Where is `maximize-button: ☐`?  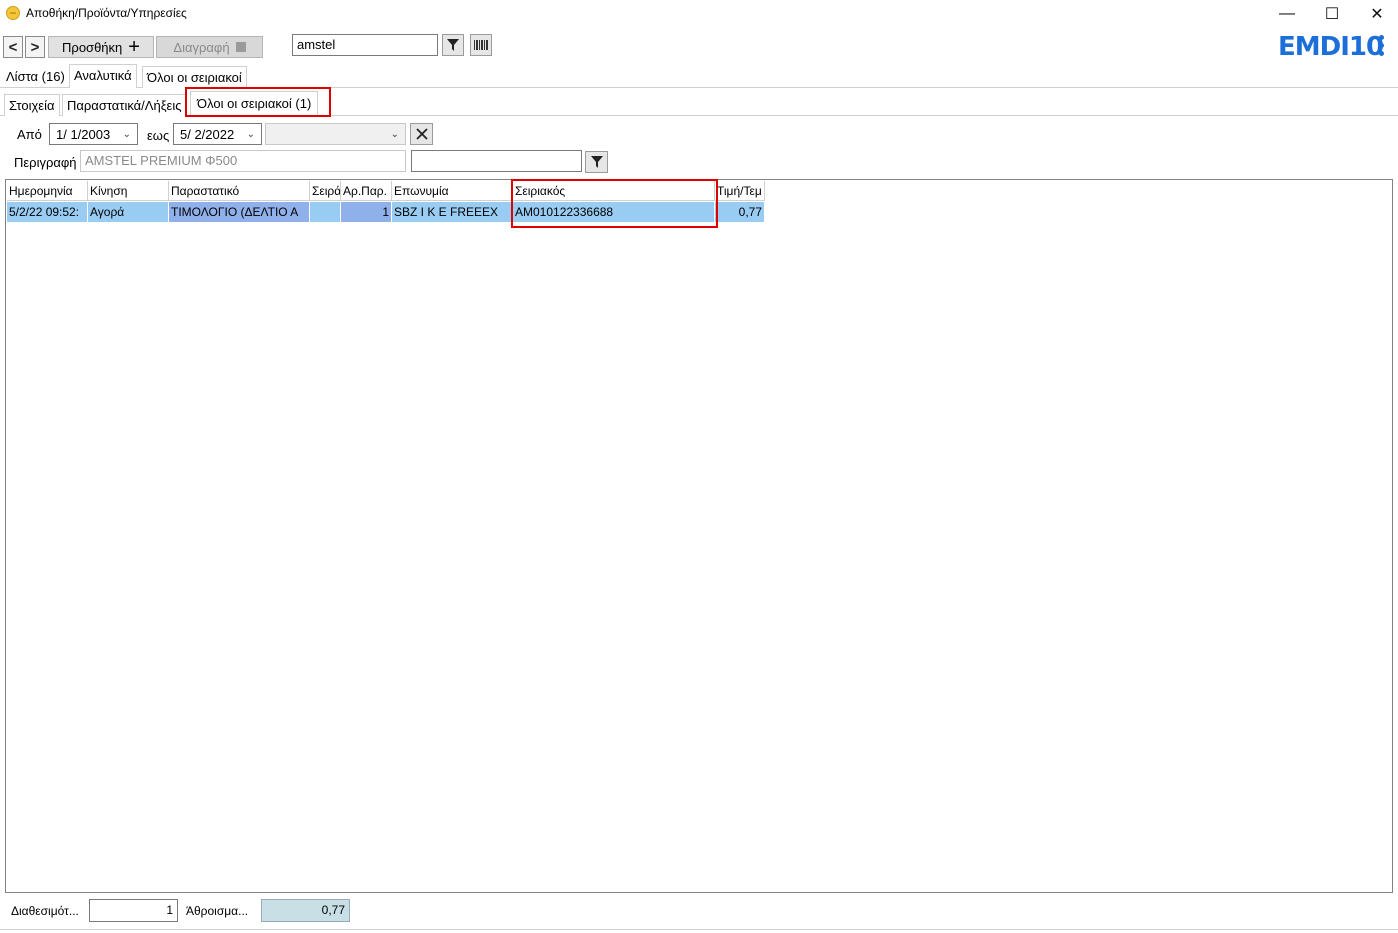 maximize-button: ☐ is located at coordinates (1332, 14).